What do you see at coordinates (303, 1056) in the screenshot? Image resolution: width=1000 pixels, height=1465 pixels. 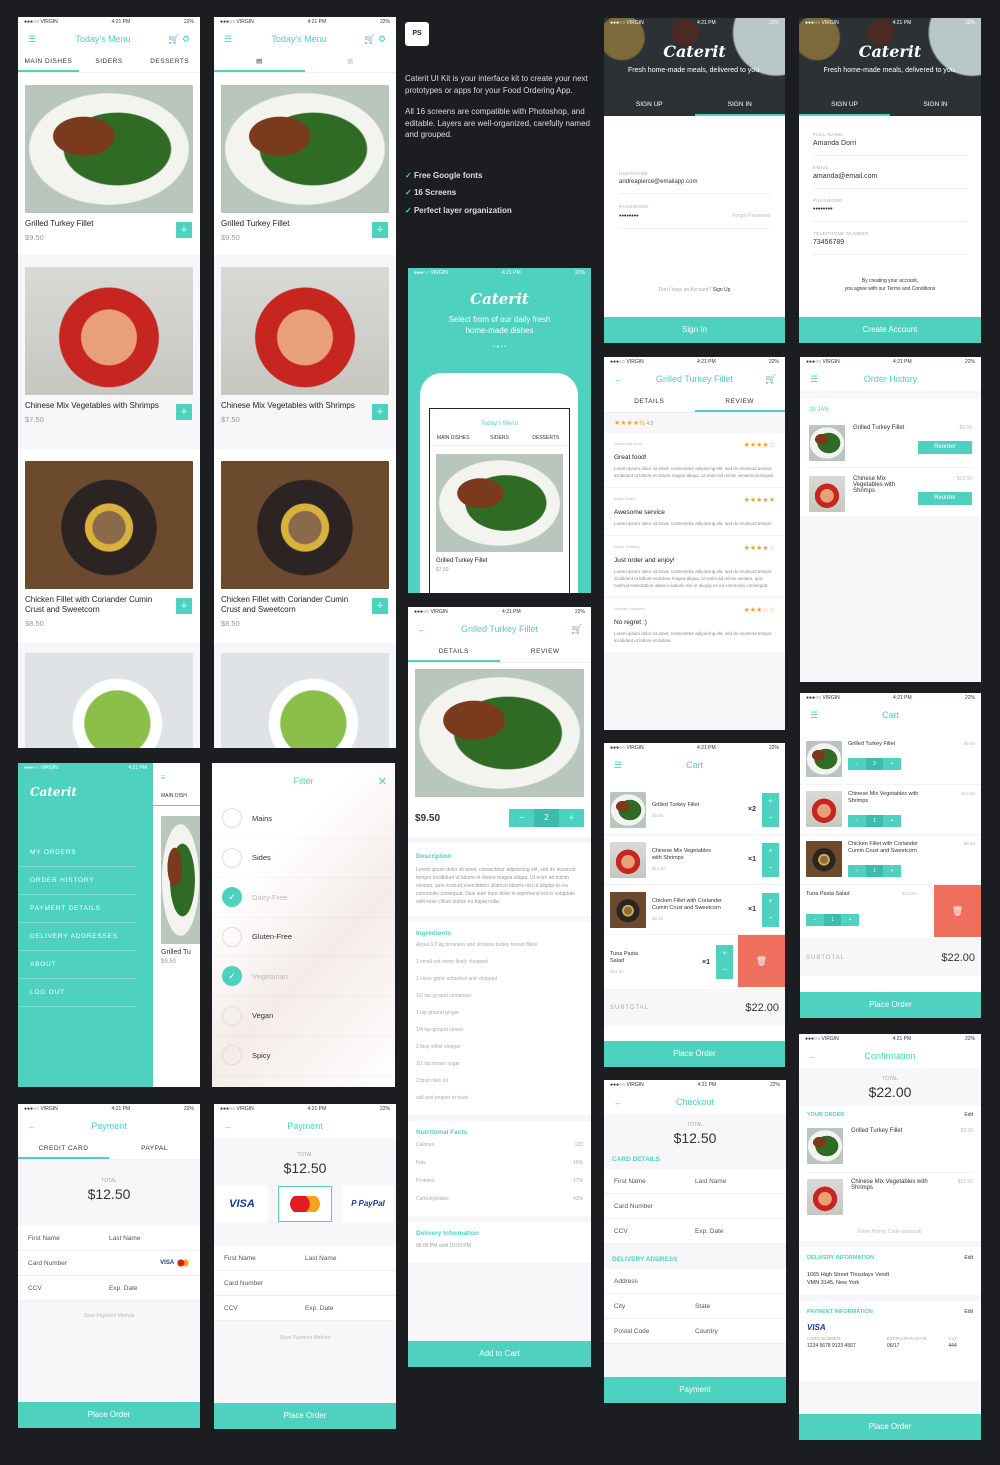 I see `filter-option: Spicy` at bounding box center [303, 1056].